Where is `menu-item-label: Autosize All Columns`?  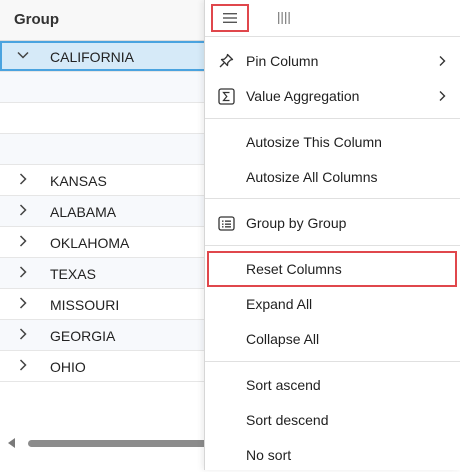
menu-item-label: Autosize All Columns is located at coordinates (312, 177).